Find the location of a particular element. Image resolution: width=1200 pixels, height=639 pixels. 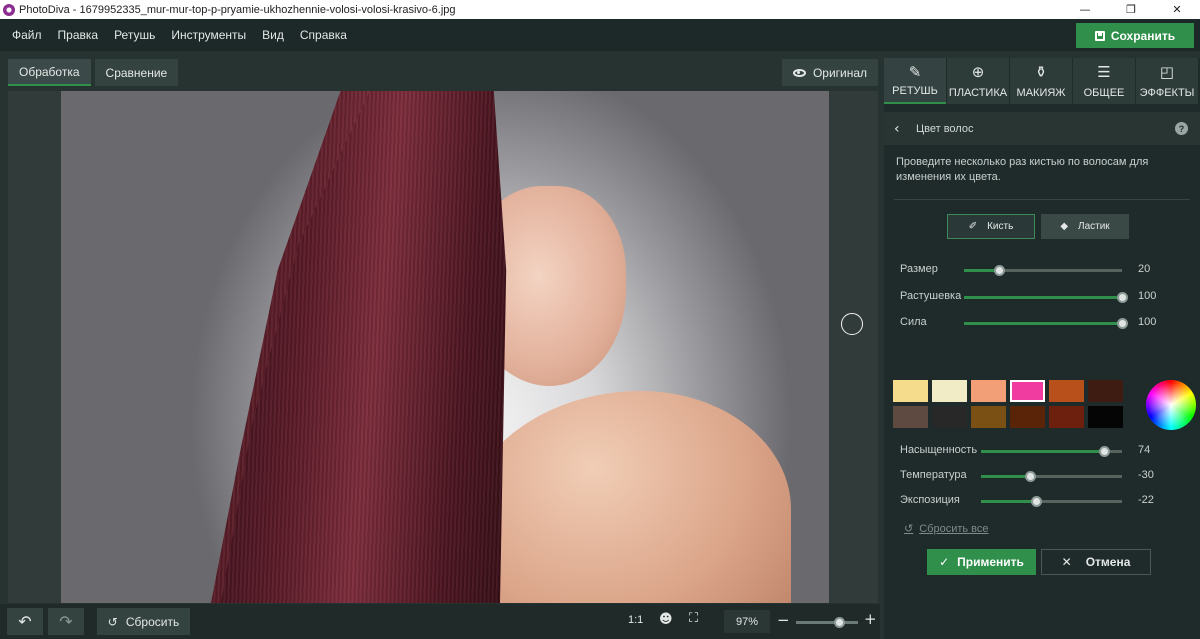

menu-file: Файл is located at coordinates (27, 35).